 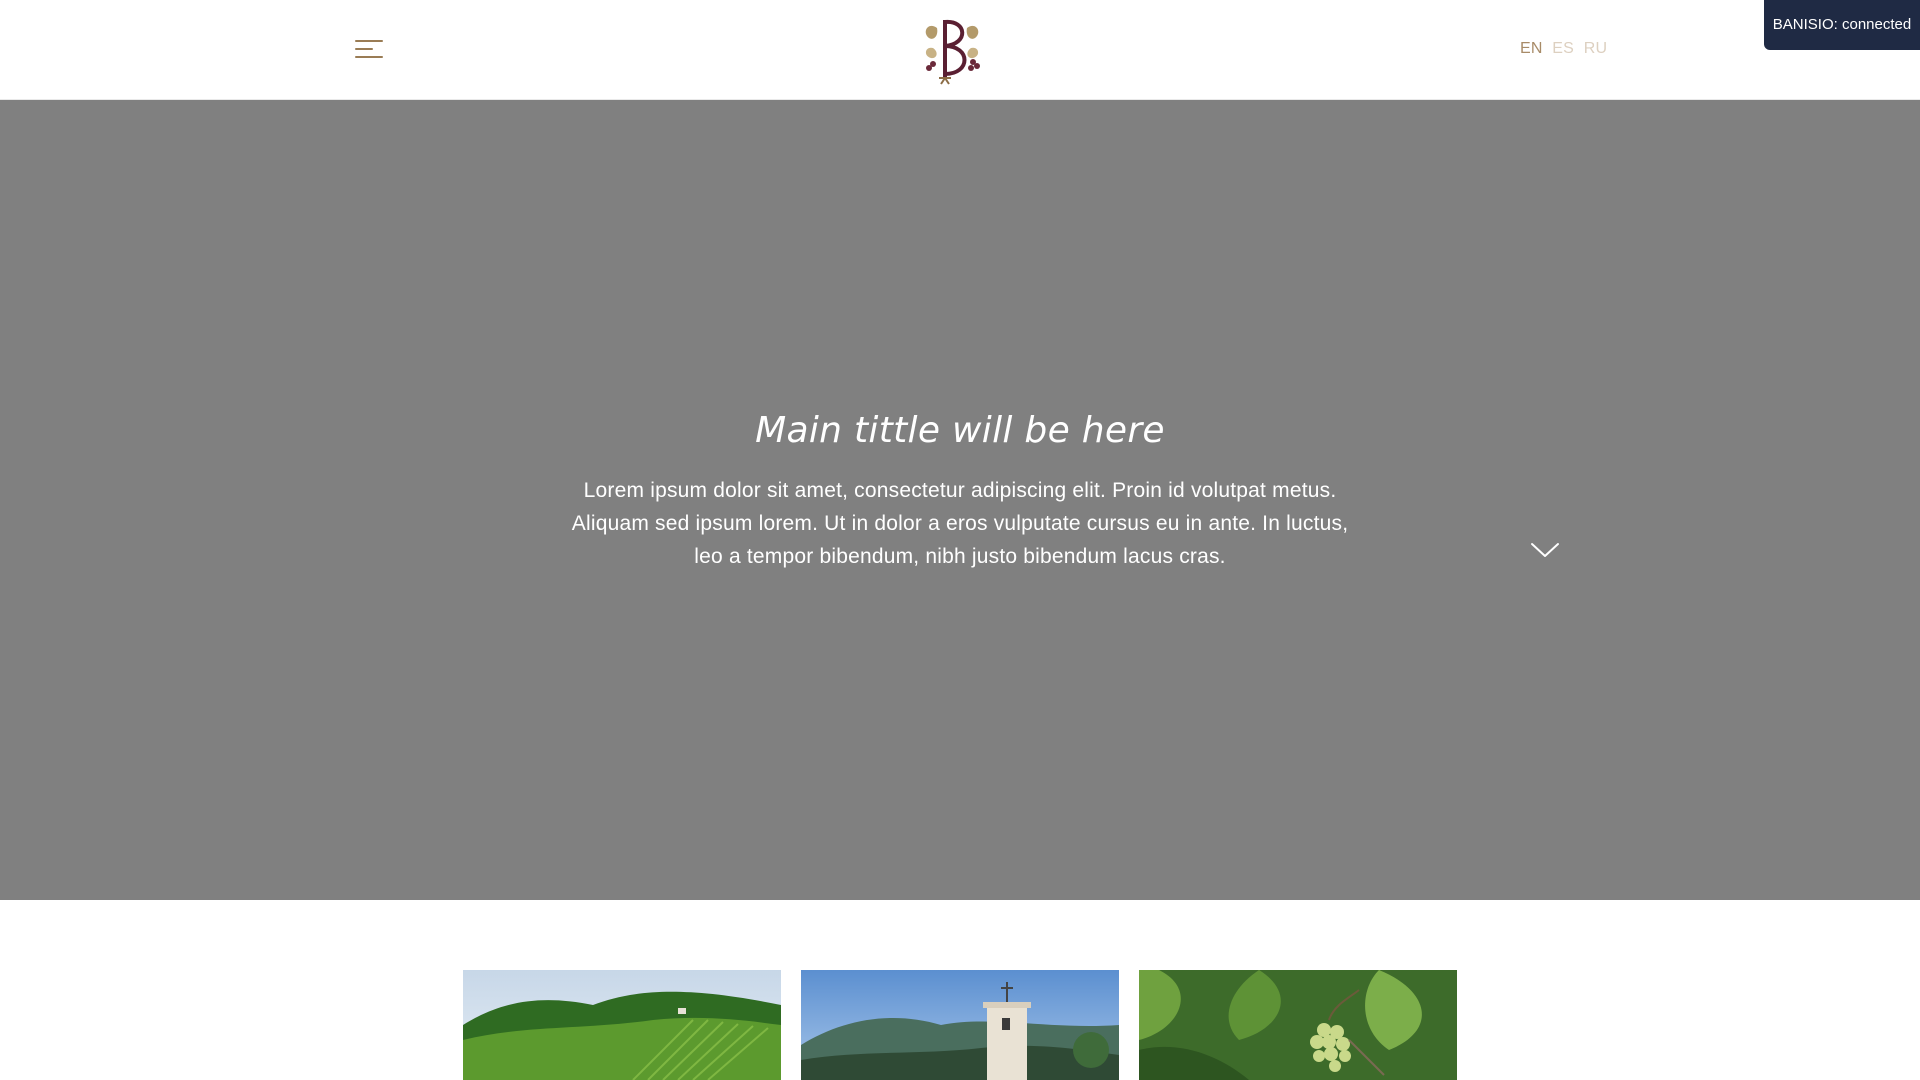 I want to click on lang-ru: RU, so click(x=1596, y=48).